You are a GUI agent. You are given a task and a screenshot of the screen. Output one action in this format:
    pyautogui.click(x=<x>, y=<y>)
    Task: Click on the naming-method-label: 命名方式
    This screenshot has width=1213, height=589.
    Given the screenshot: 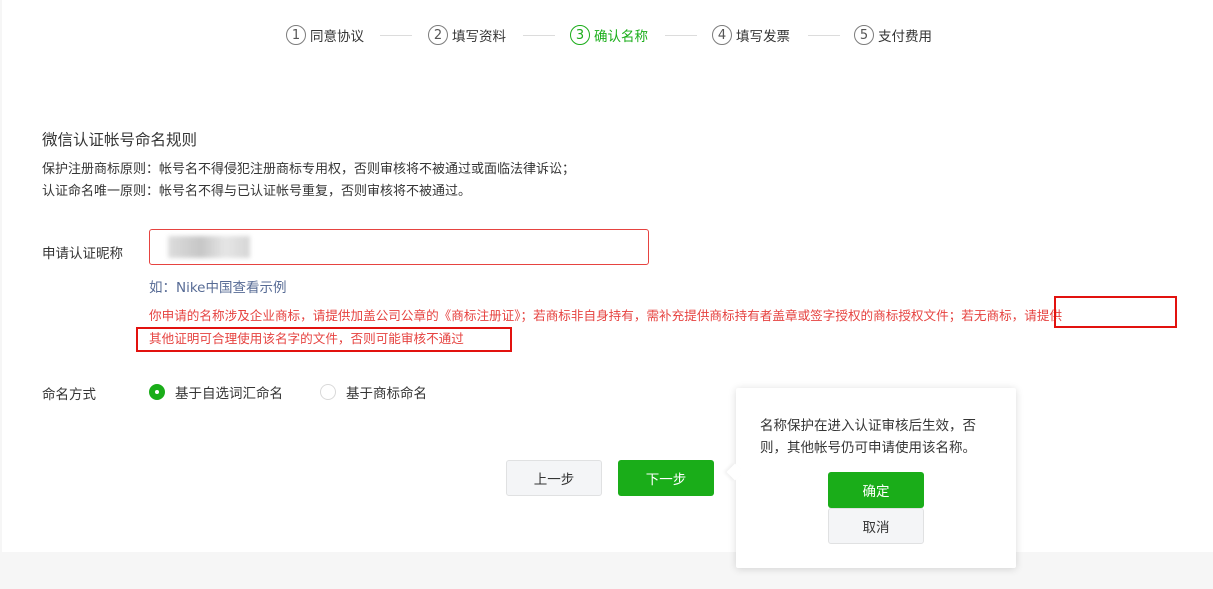 What is the action you would take?
    pyautogui.click(x=69, y=395)
    